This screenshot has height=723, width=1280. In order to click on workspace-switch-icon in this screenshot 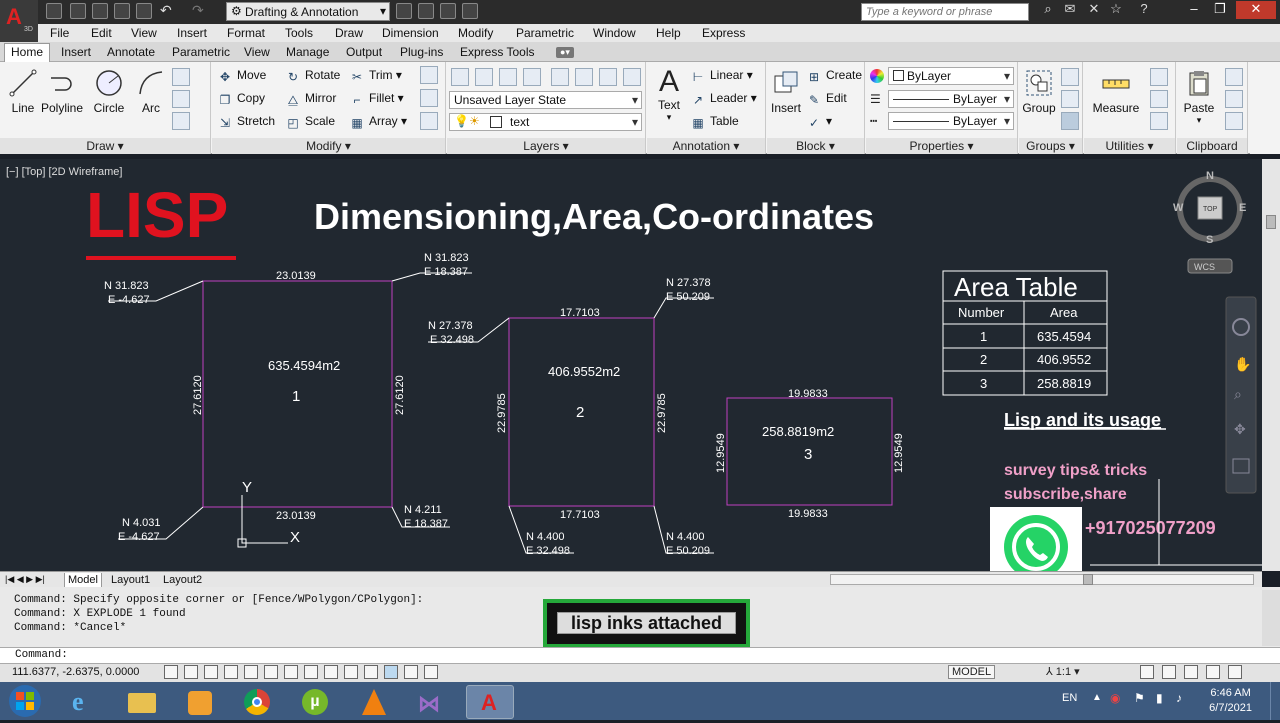, I will do `click(1147, 672)`.